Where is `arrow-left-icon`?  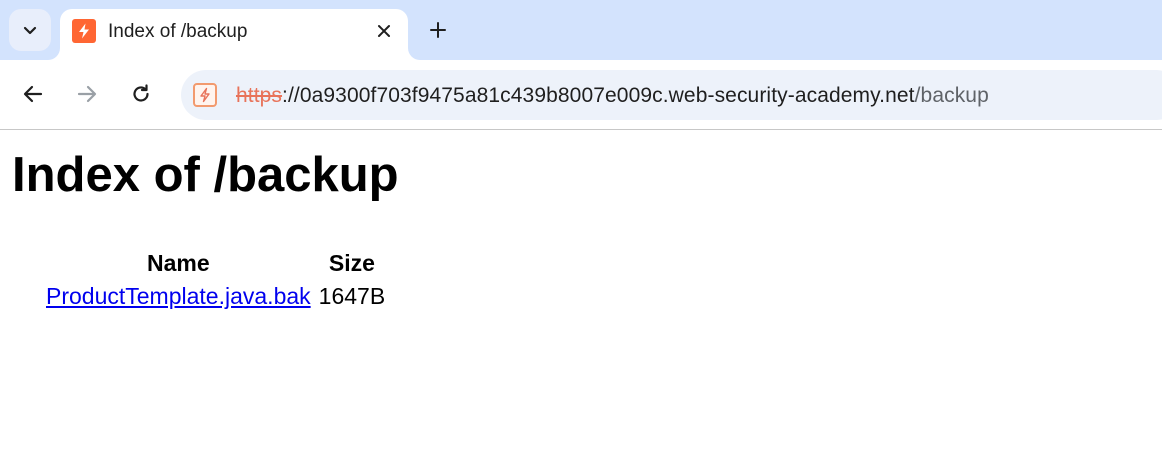
arrow-left-icon is located at coordinates (33, 94).